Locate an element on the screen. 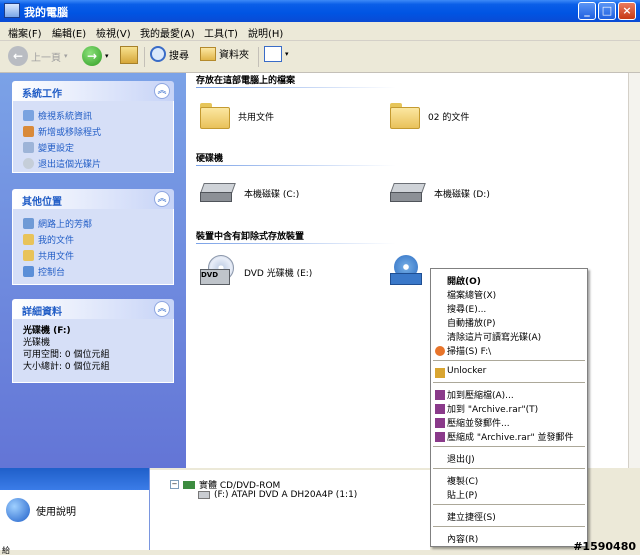 The width and height of the screenshot is (640, 555). other-places-panel: 其他位置 ︽ 網路上的芳鄰 我的文件 共用文件 控制台 is located at coordinates (93, 237).